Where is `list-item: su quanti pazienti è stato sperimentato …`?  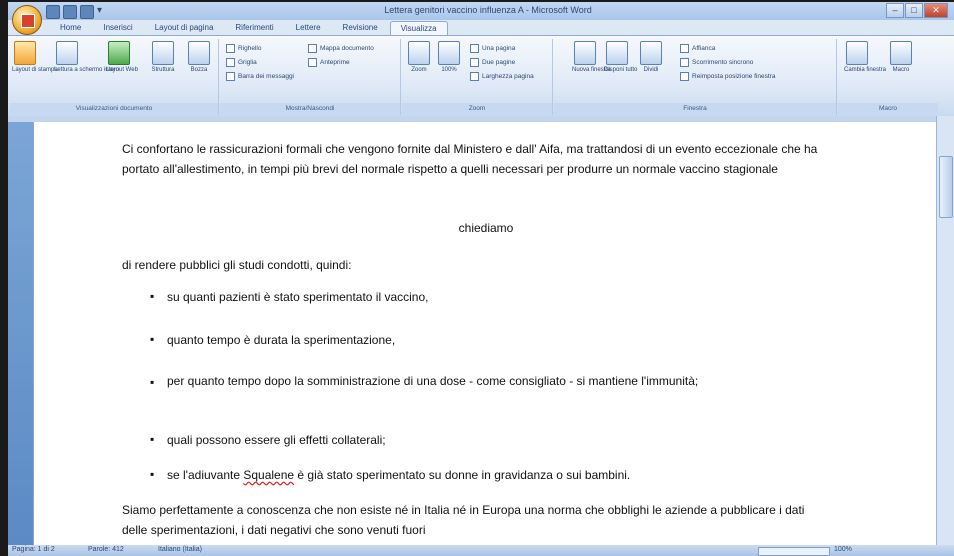 list-item: su quanti pazienti è stato sperimentato … is located at coordinates (298, 297).